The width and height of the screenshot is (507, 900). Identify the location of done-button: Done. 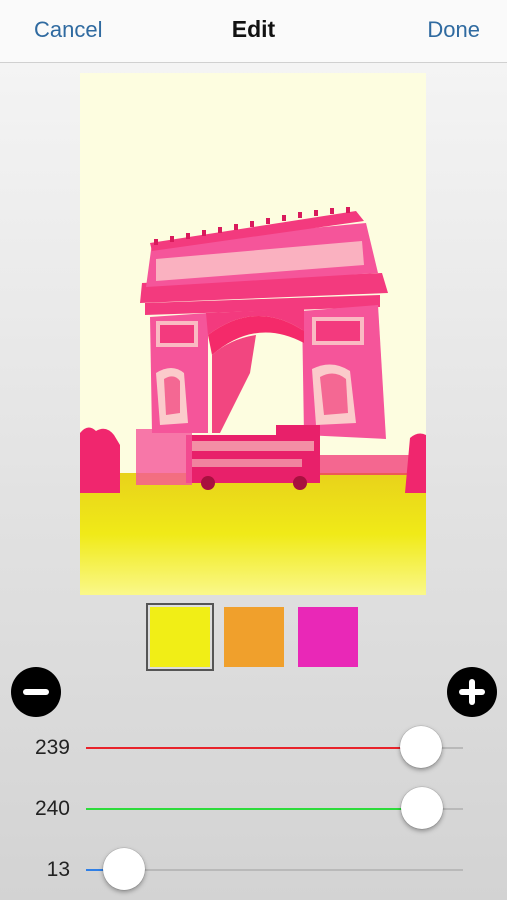
(453, 30).